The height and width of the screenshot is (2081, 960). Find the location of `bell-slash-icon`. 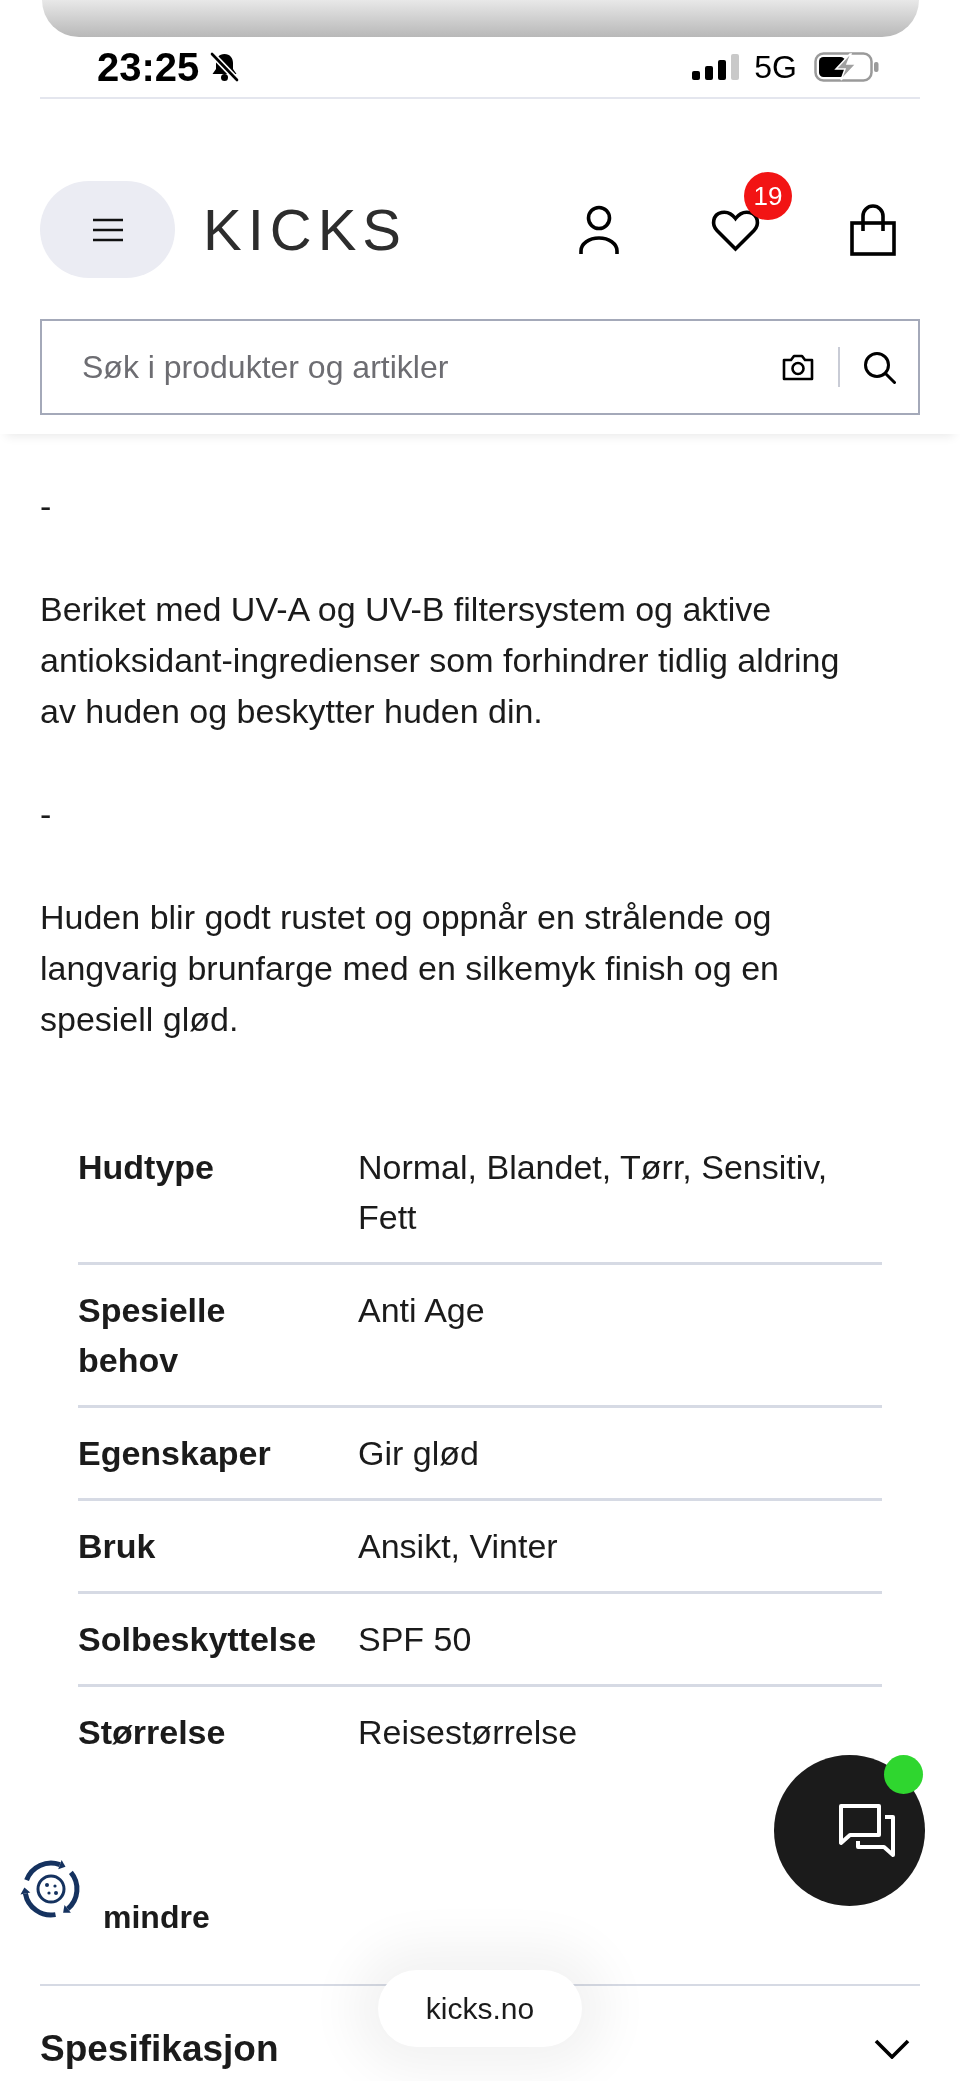

bell-slash-icon is located at coordinates (225, 67).